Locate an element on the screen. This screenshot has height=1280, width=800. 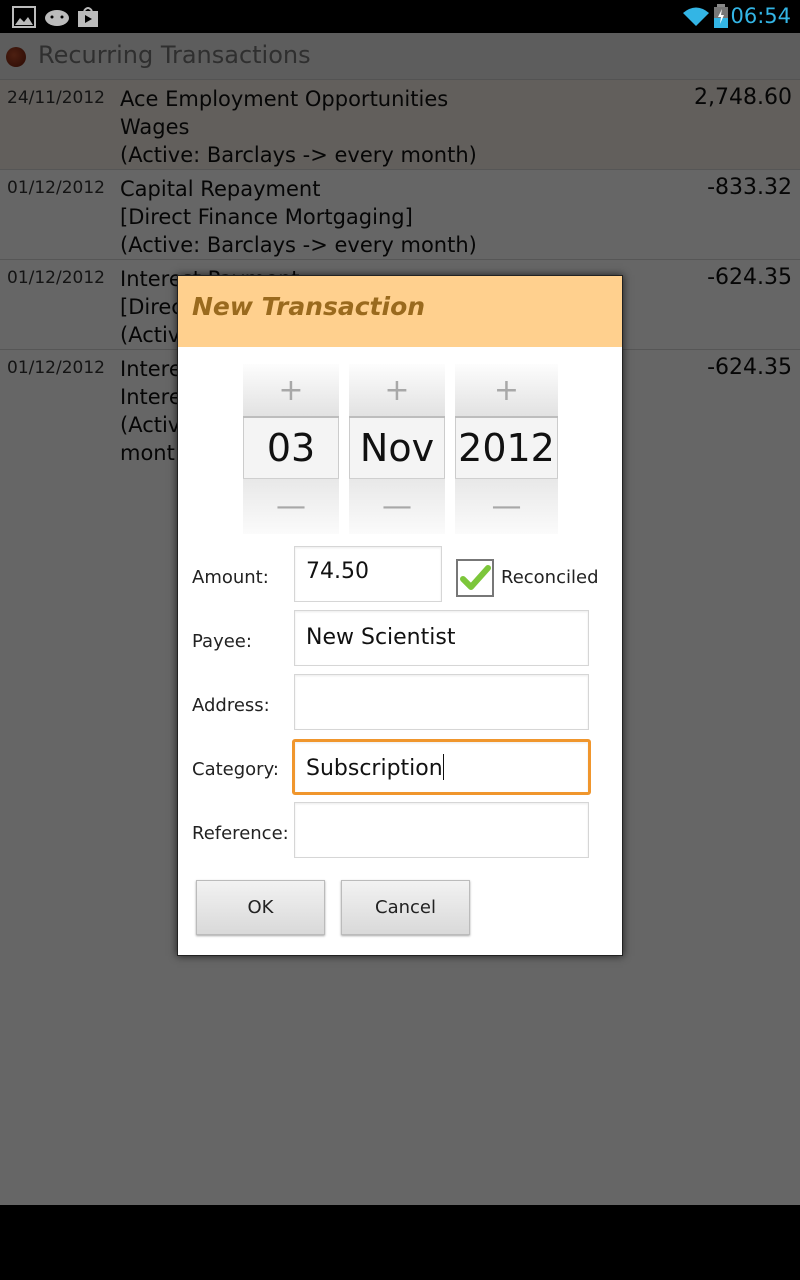
wifi-icon is located at coordinates (696, 16).